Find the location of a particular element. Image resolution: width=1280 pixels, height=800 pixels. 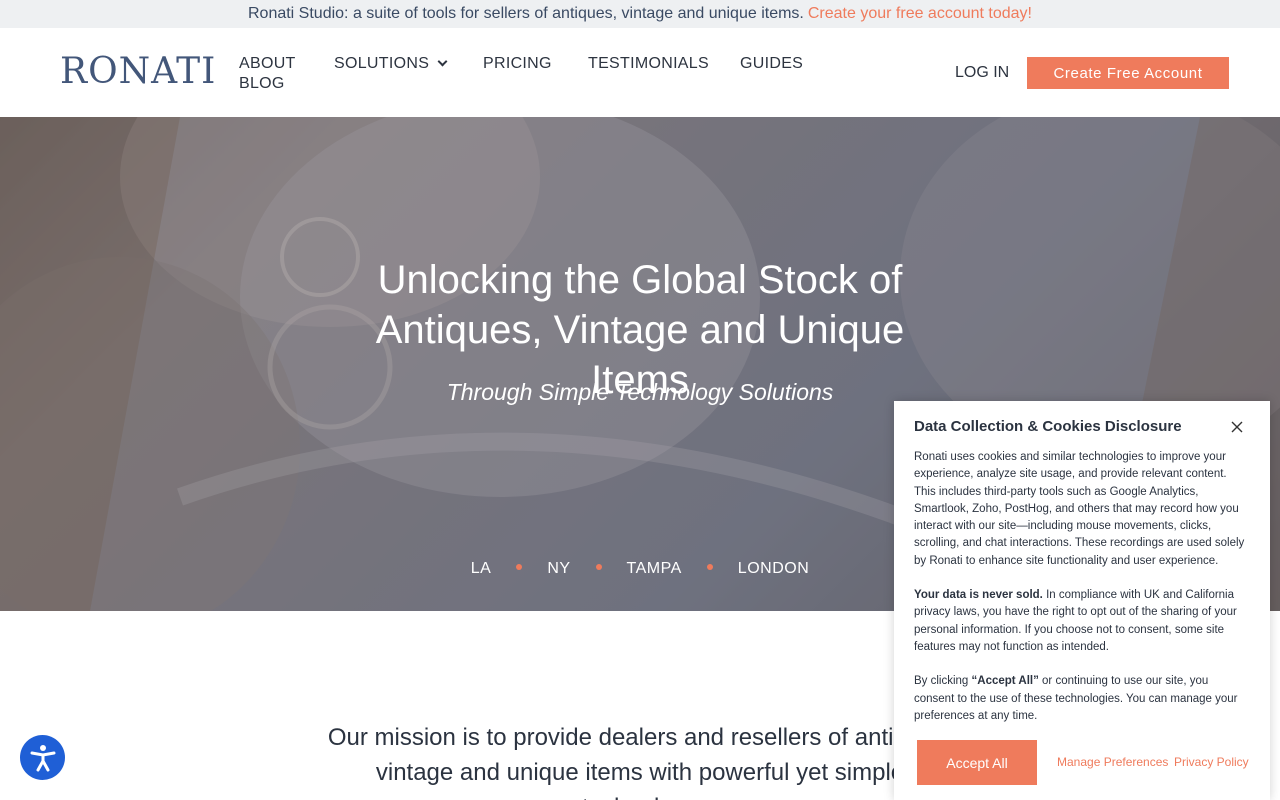

nav-guides: GUIDES is located at coordinates (771, 64).